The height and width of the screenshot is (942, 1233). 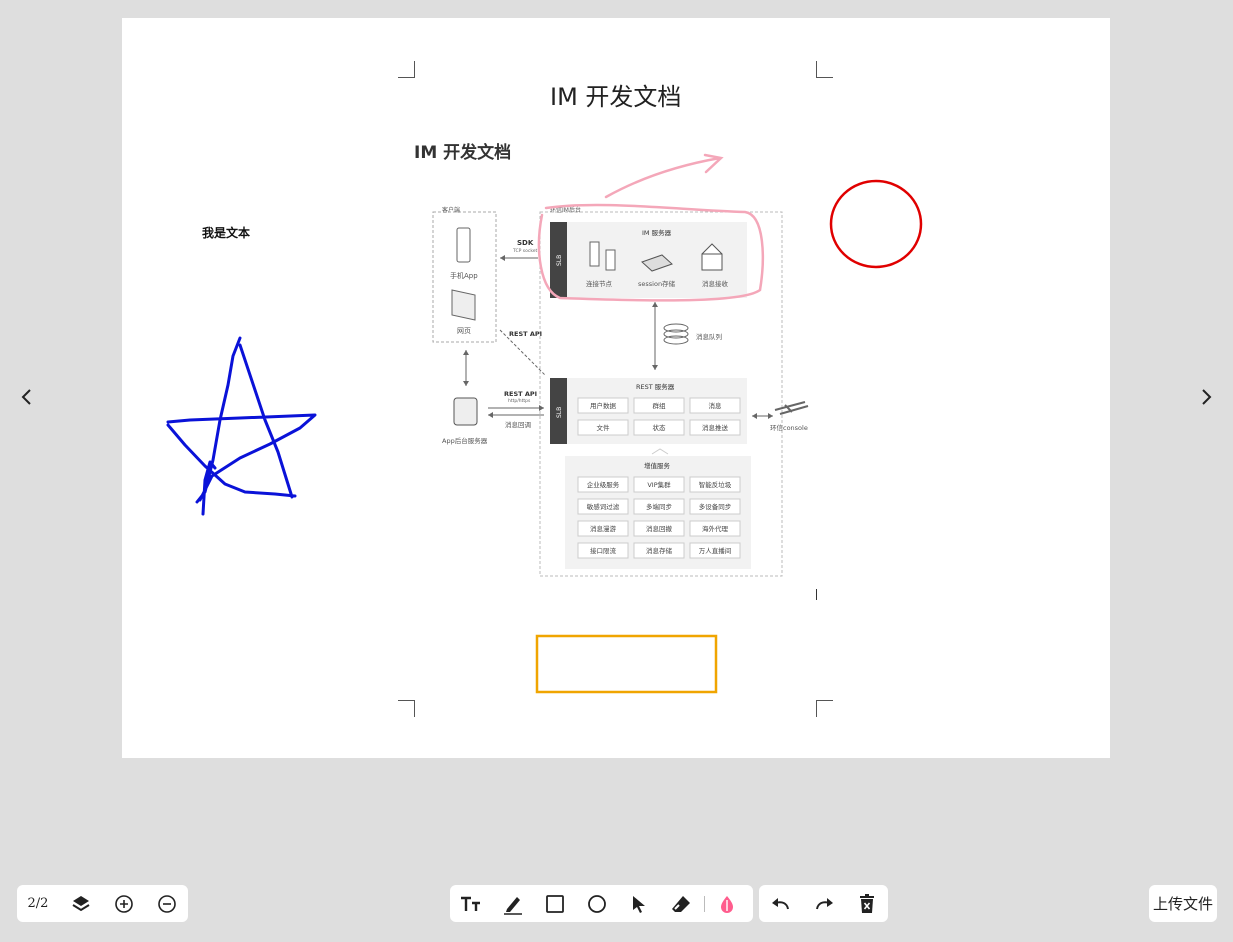 I want to click on text-tool-icon, so click(x=470, y=903).